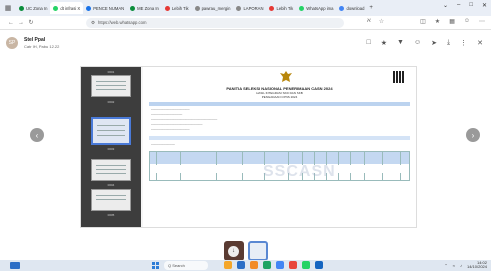 The image size is (491, 271). What do you see at coordinates (213, 8) in the screenshot?
I see `tab-5: pawrau_mergin` at bounding box center [213, 8].